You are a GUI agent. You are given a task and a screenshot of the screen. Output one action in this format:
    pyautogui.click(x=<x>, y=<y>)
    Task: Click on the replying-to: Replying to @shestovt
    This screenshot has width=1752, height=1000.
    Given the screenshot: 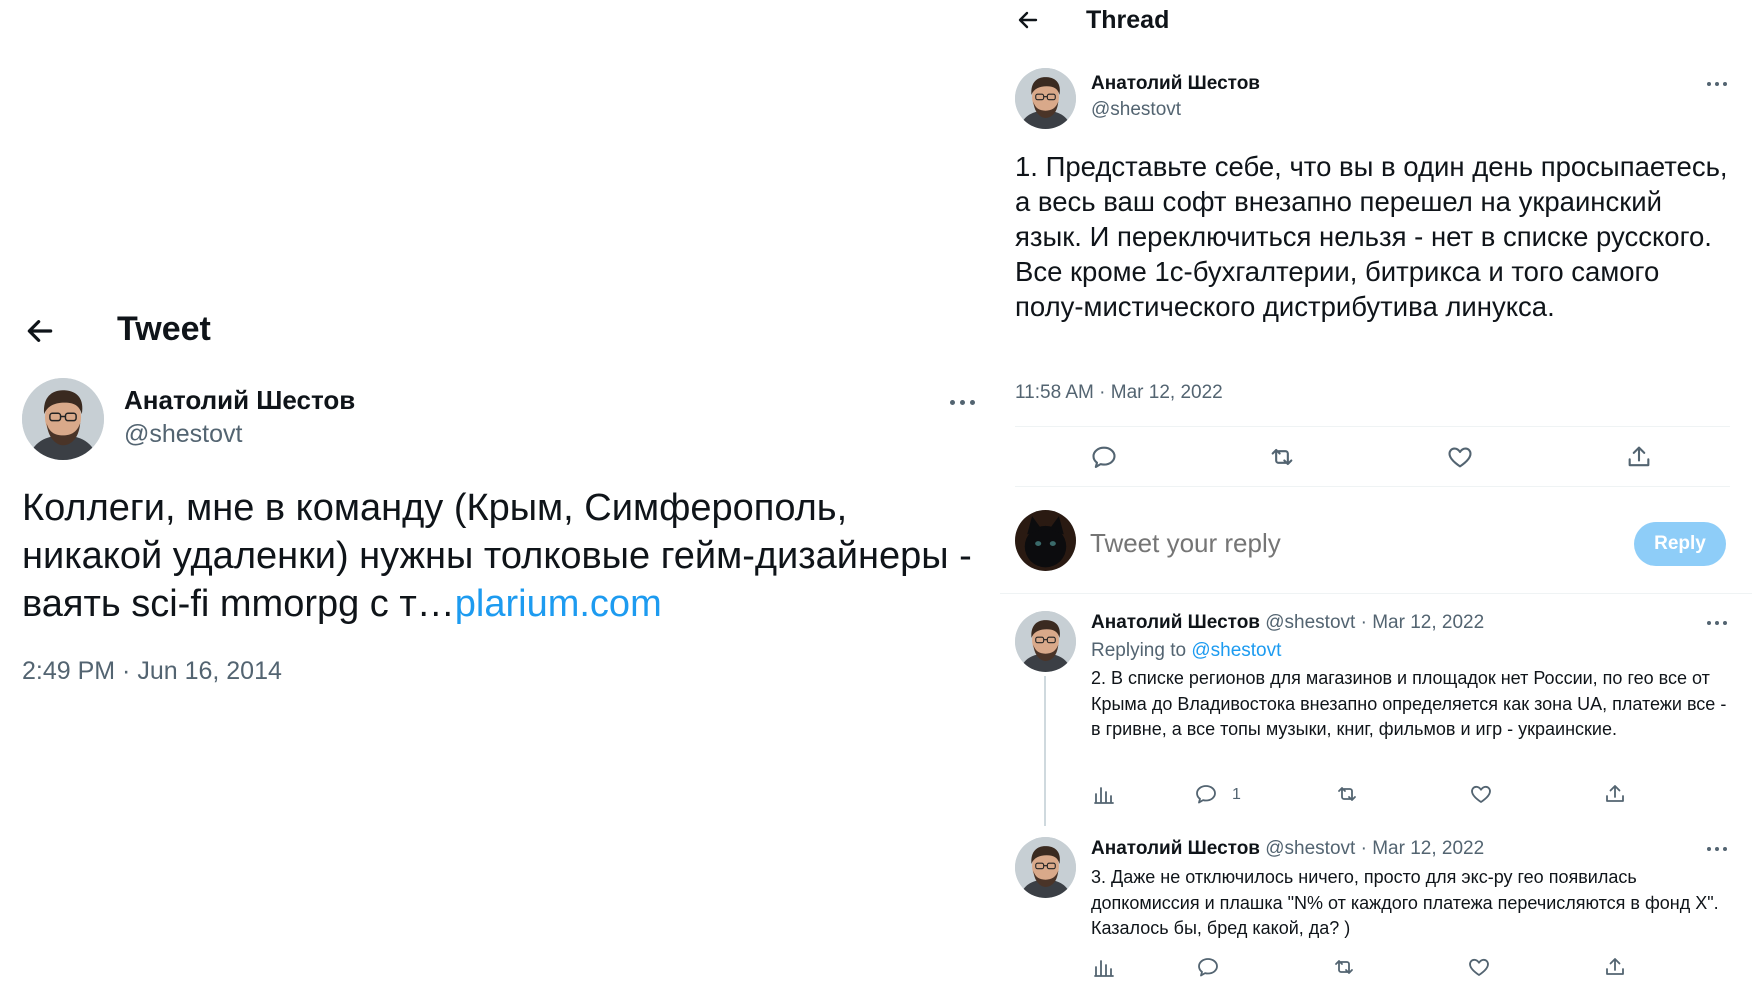 What is the action you would take?
    pyautogui.click(x=1186, y=651)
    